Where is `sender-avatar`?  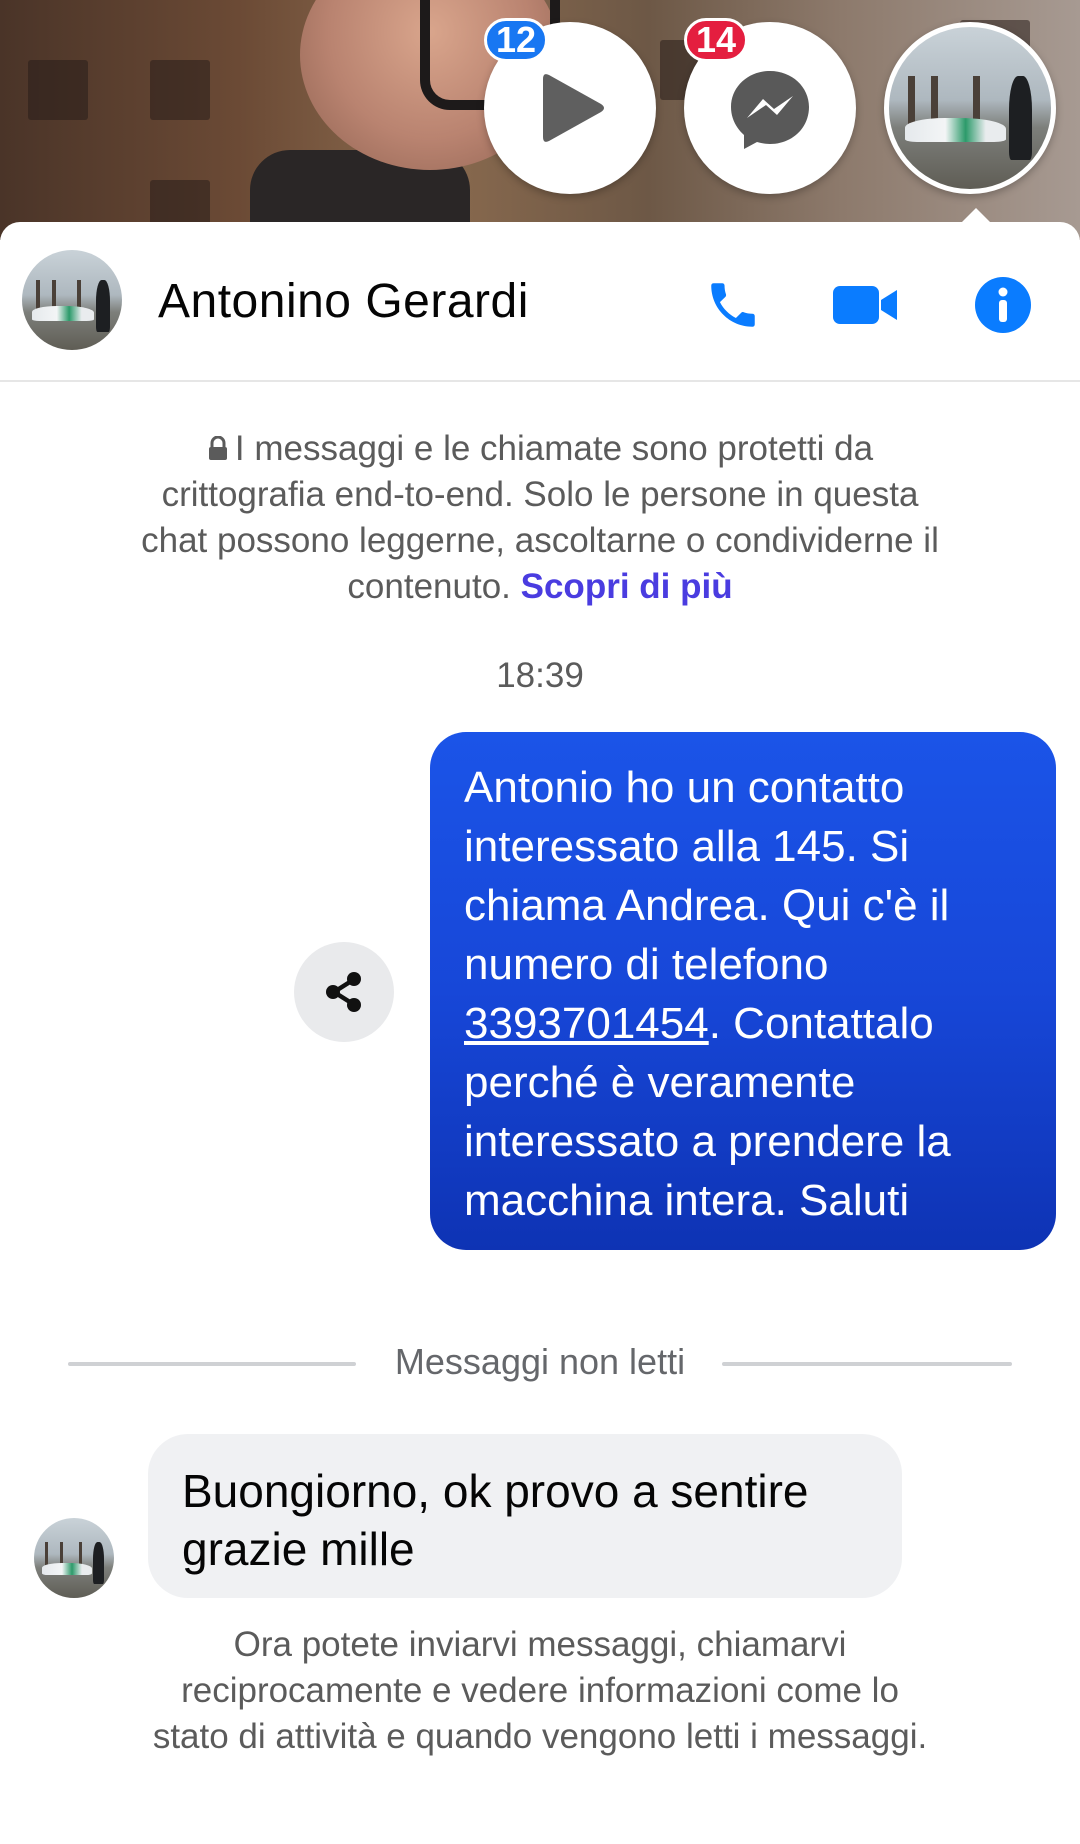 sender-avatar is located at coordinates (74, 1558).